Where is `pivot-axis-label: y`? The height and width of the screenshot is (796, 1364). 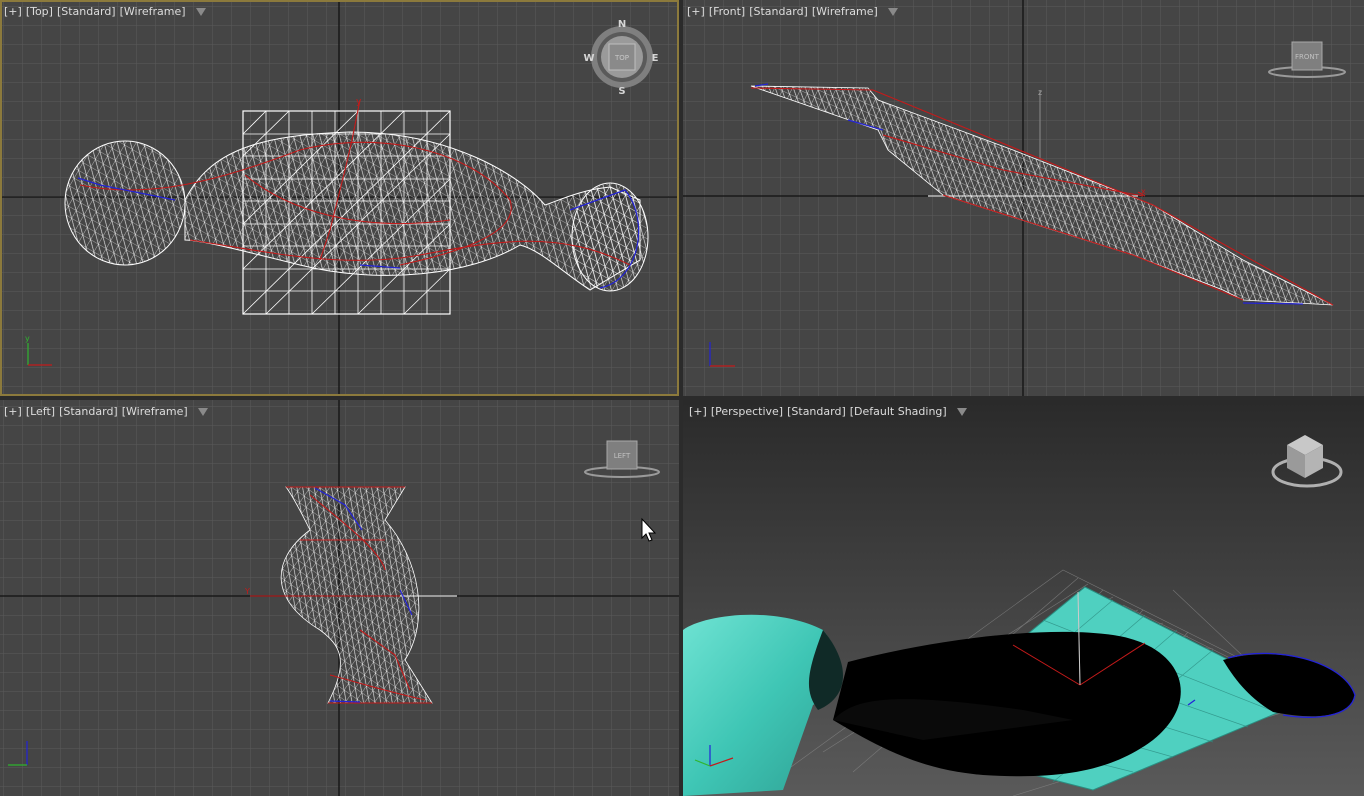 pivot-axis-label: y is located at coordinates (359, 102).